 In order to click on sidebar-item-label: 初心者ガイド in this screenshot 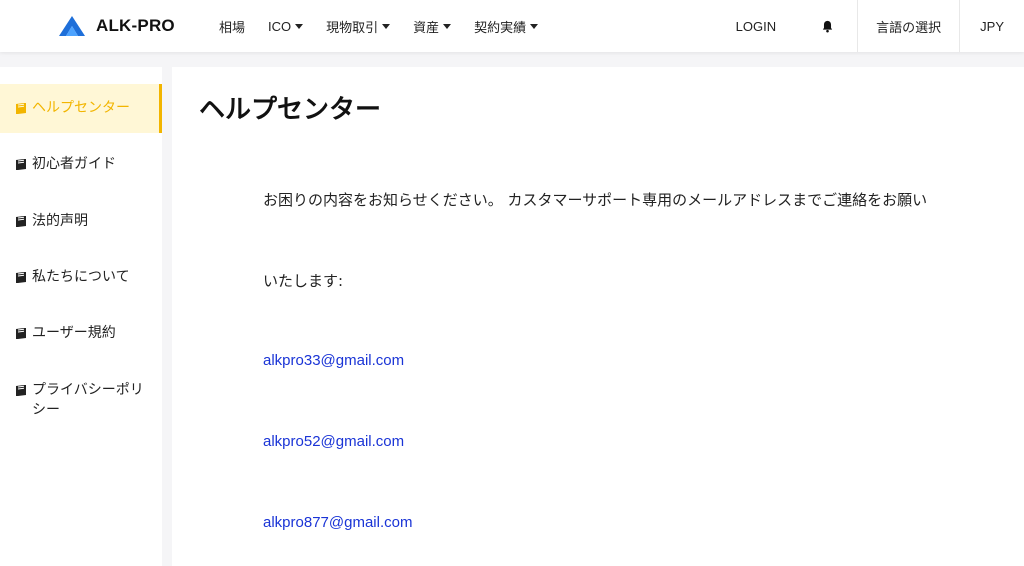, I will do `click(74, 164)`.